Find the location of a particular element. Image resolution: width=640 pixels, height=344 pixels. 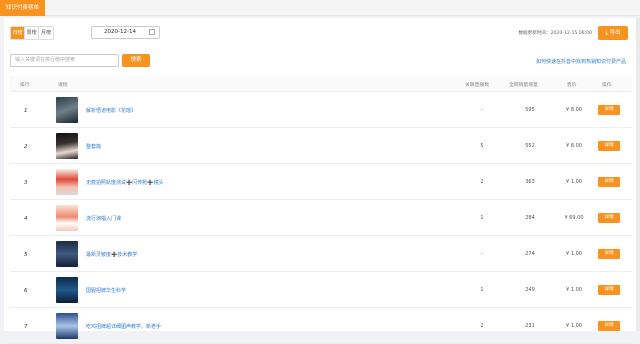

table-row: 4 流行演唱入门课 1 284 ¥ 69.00 详情 is located at coordinates (321, 218).